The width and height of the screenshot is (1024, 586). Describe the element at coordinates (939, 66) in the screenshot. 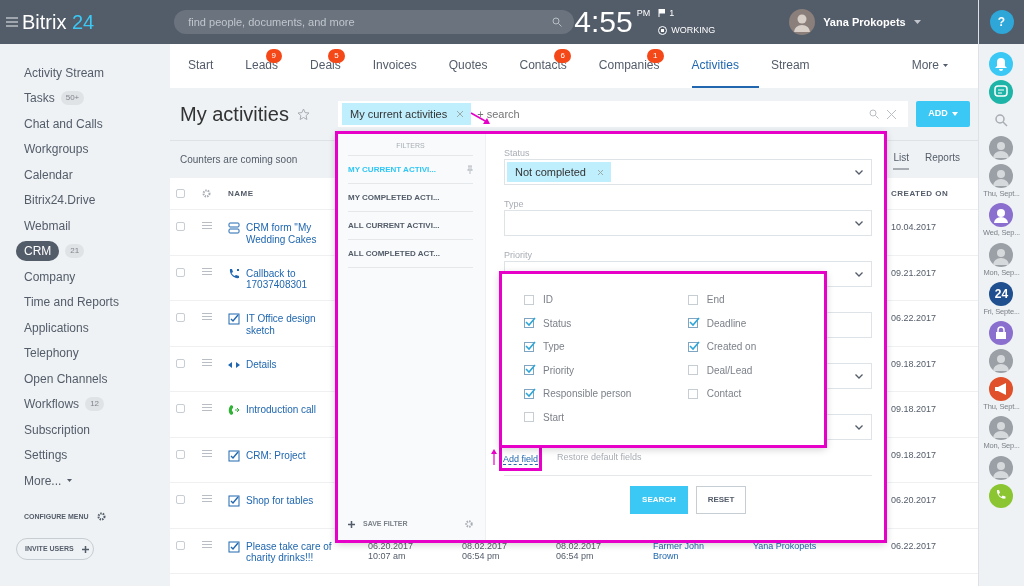

I see `more-tab: More` at that location.